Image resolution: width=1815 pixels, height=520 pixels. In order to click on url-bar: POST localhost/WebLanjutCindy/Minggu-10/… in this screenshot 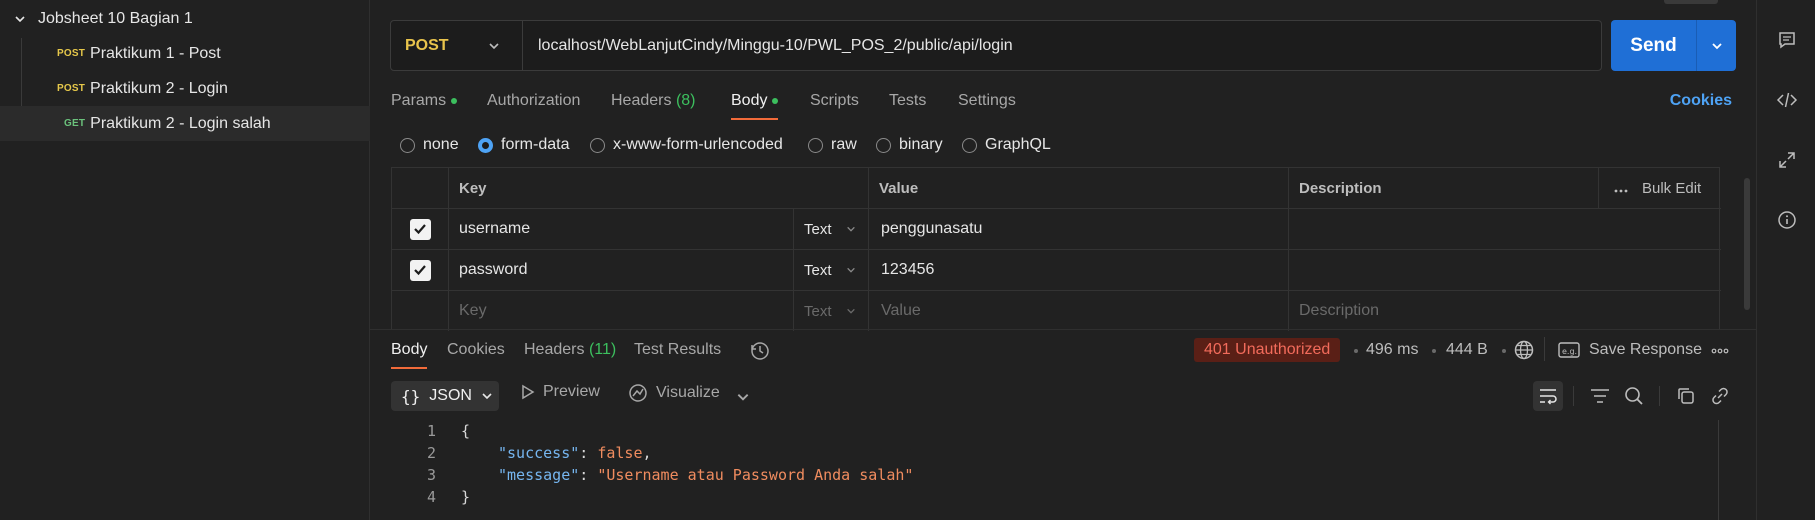, I will do `click(996, 45)`.